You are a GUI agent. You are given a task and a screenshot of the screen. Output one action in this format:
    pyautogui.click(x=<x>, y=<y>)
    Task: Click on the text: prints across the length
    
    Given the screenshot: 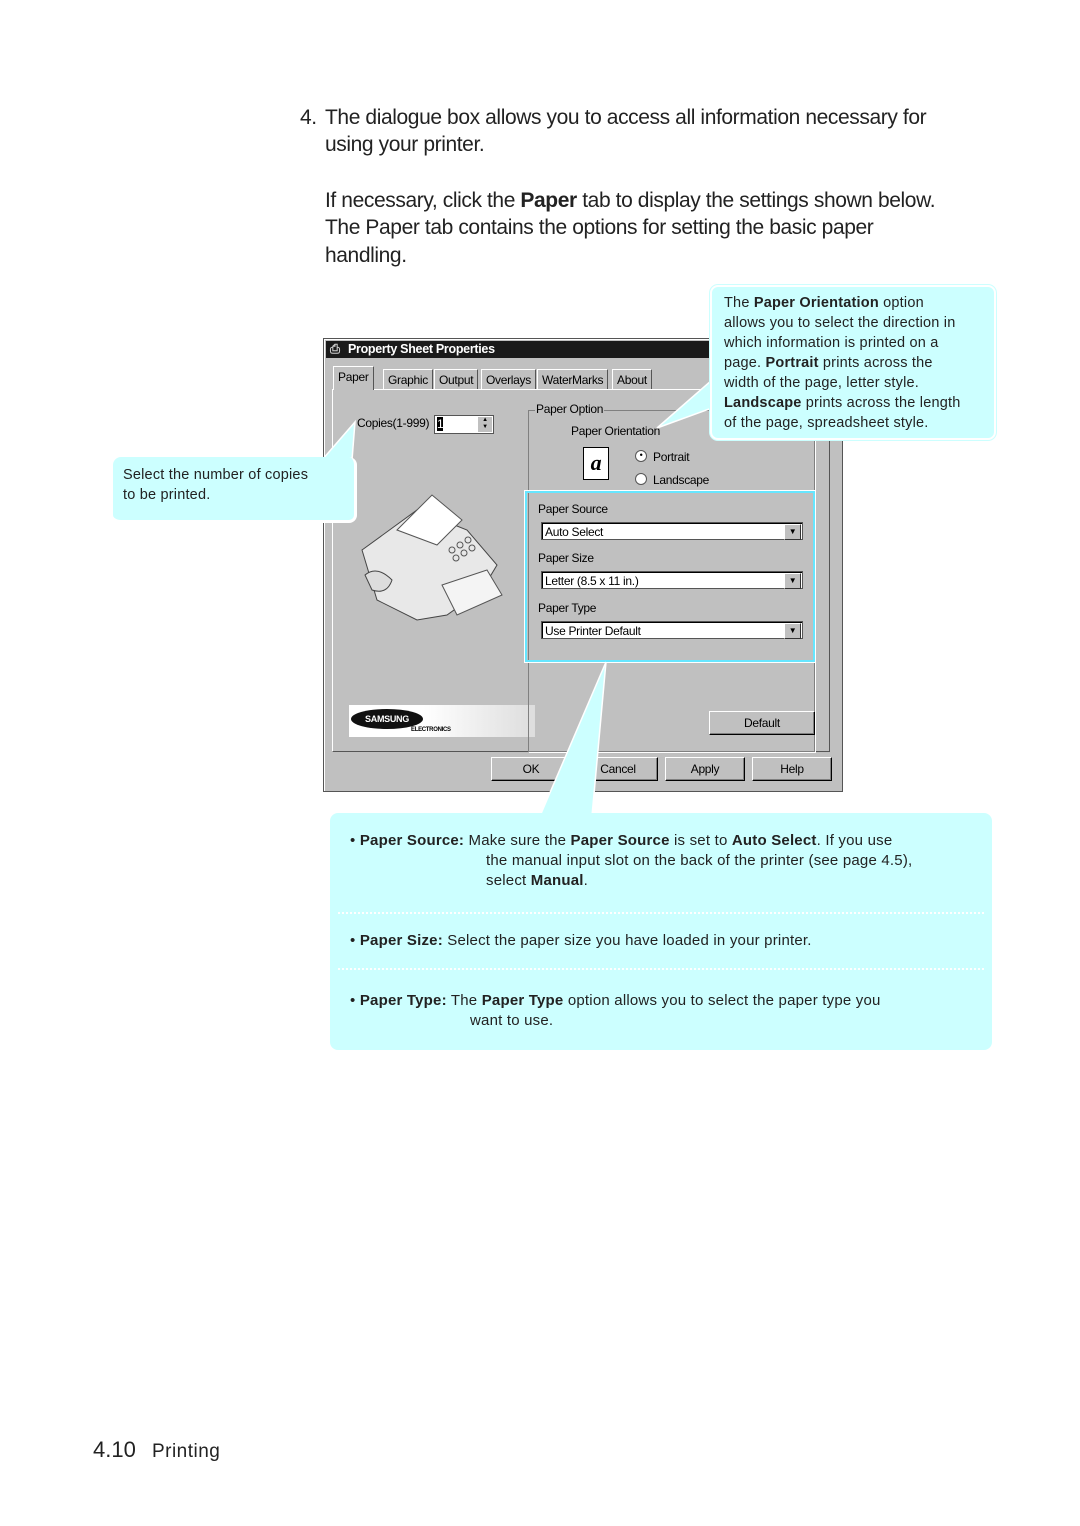 What is the action you would take?
    pyautogui.click(x=881, y=403)
    